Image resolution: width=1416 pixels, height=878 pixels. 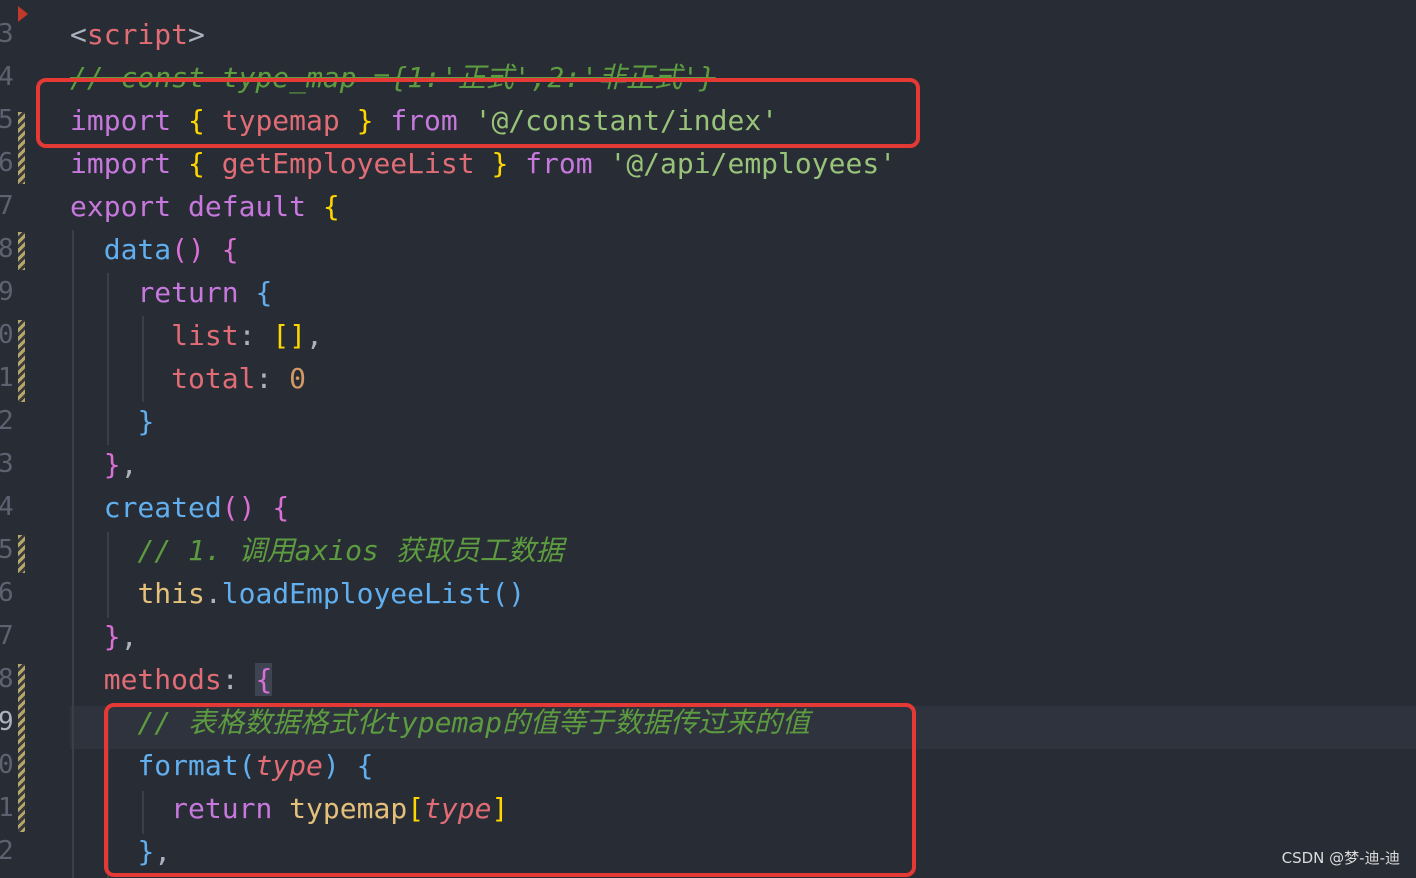 What do you see at coordinates (137, 249) in the screenshot?
I see `function-name: data` at bounding box center [137, 249].